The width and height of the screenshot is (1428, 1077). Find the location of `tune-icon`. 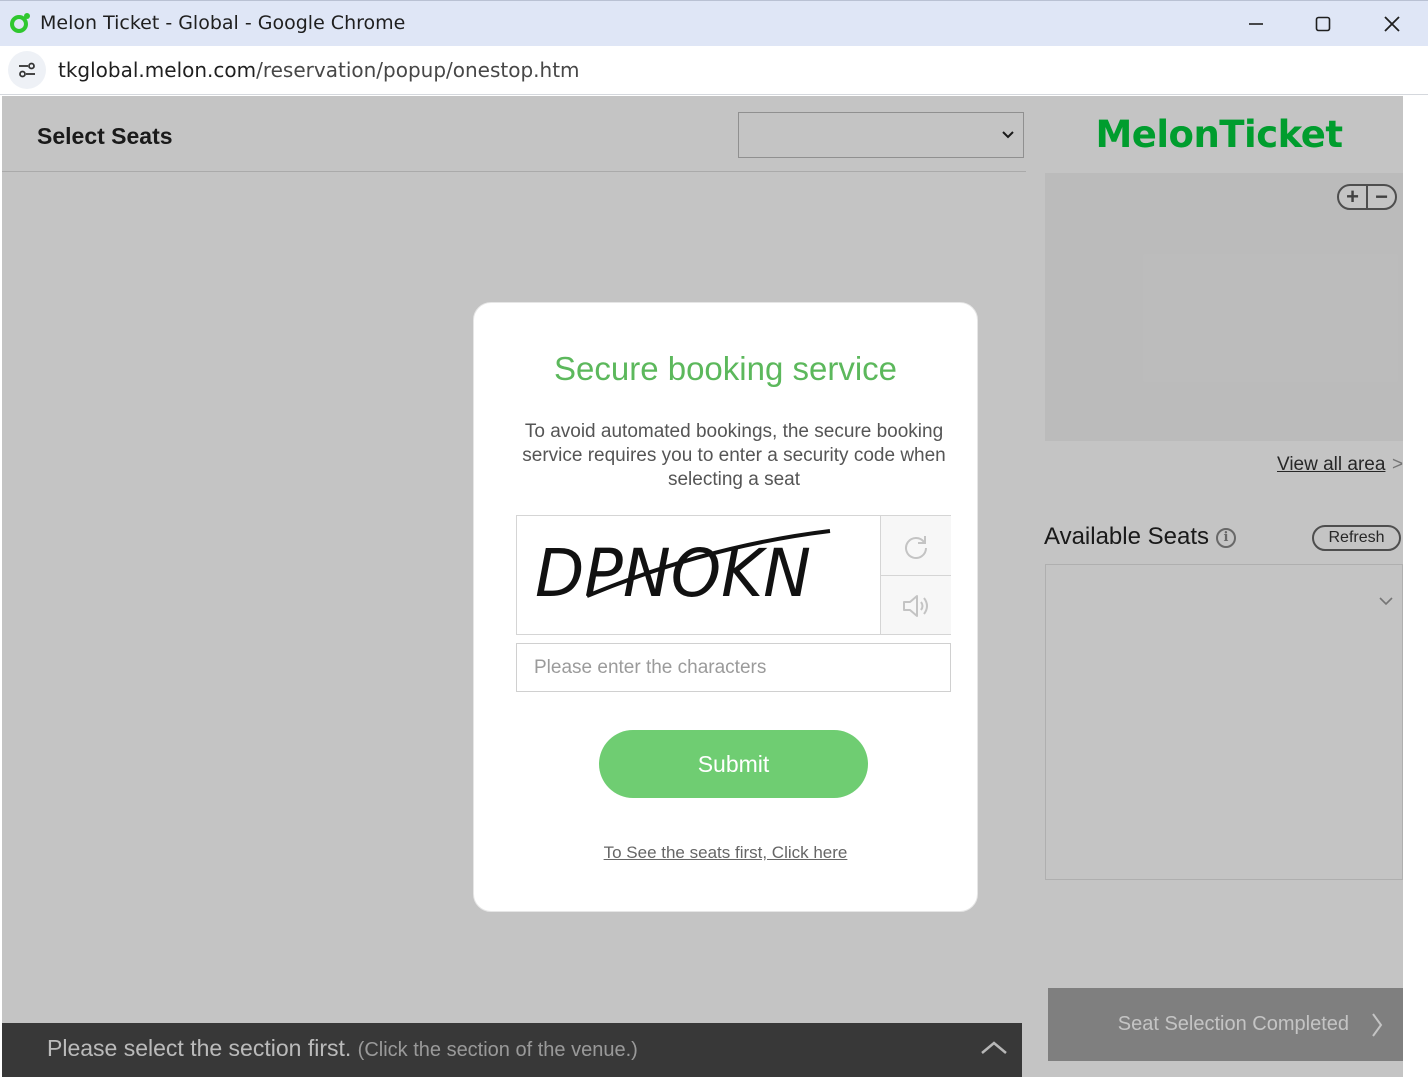

tune-icon is located at coordinates (27, 70).